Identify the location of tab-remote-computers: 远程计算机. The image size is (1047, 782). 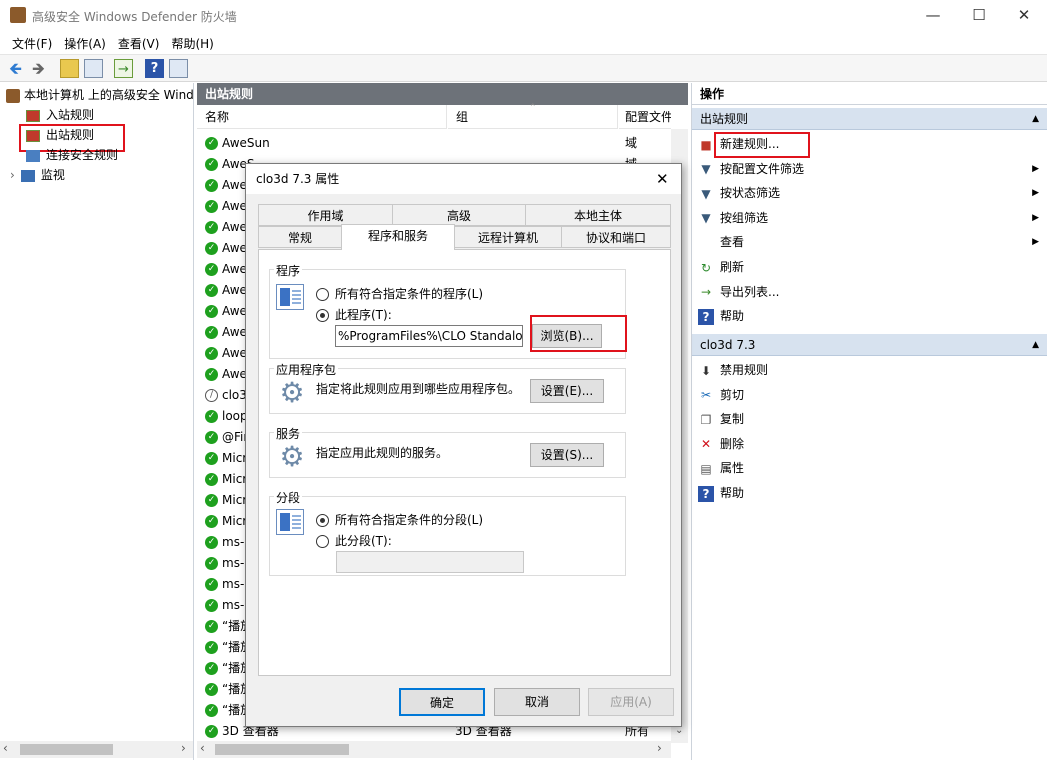
(508, 237).